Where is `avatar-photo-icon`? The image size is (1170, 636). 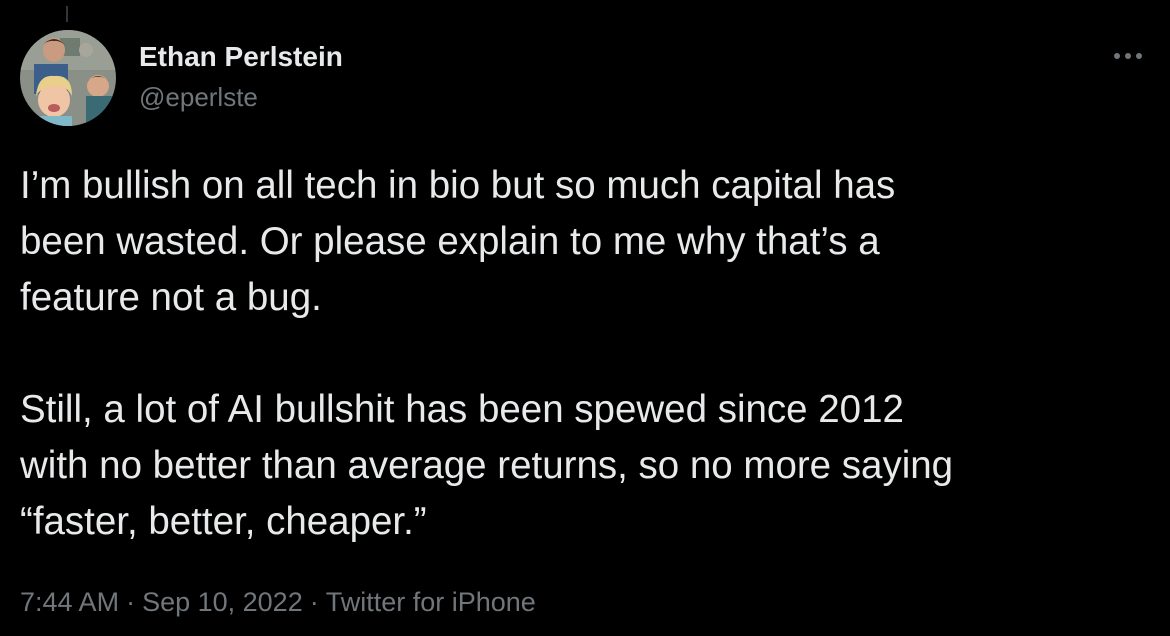 avatar-photo-icon is located at coordinates (68, 78).